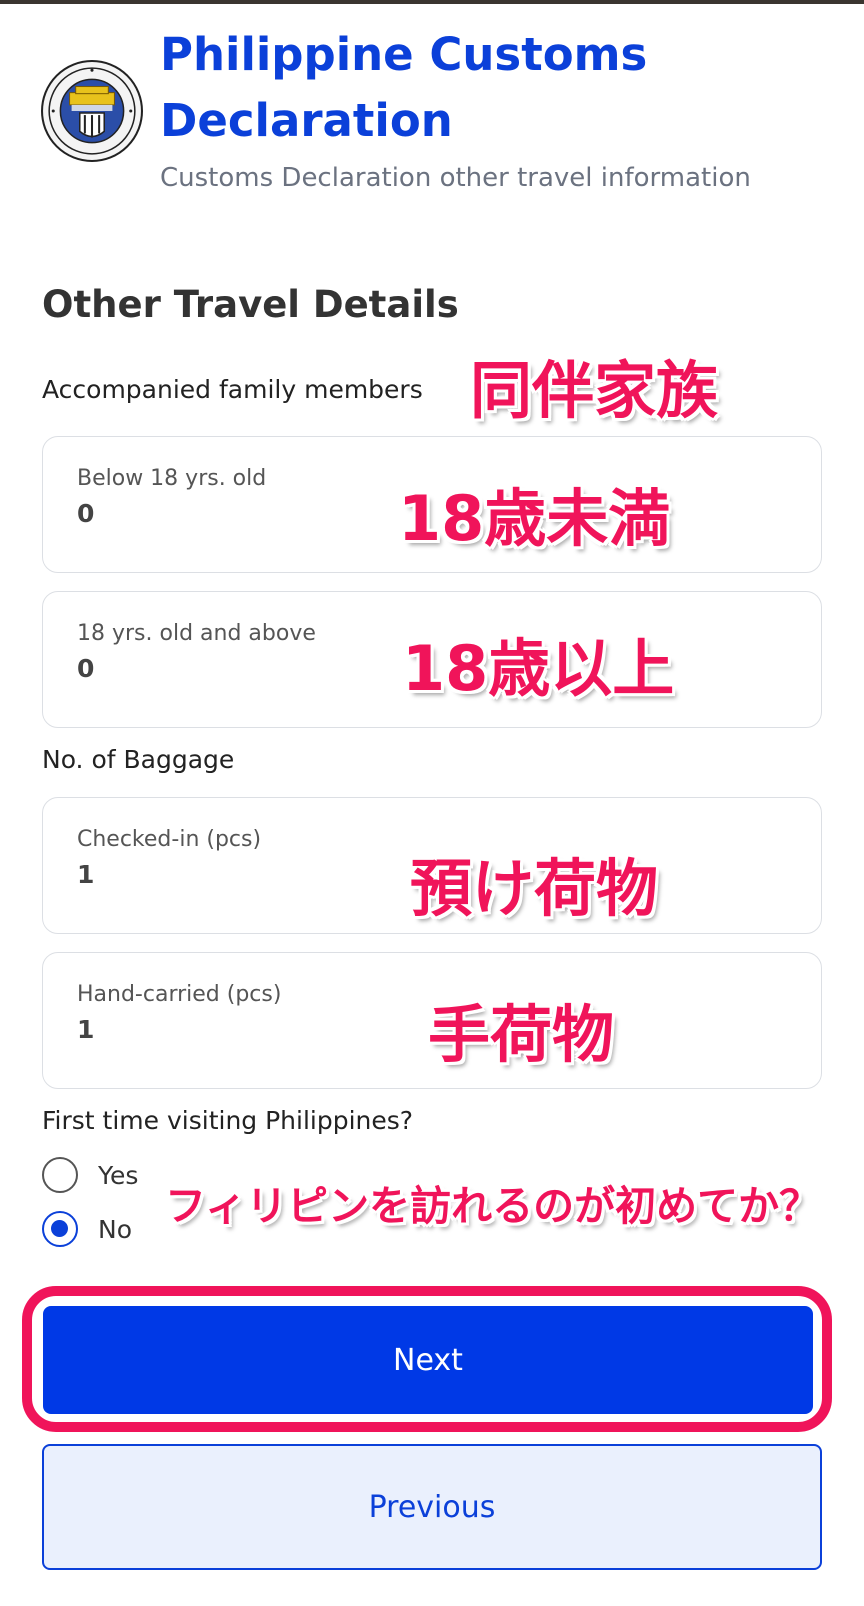  What do you see at coordinates (521, 1034) in the screenshot?
I see `annotation-hand-carried: 手荷物` at bounding box center [521, 1034].